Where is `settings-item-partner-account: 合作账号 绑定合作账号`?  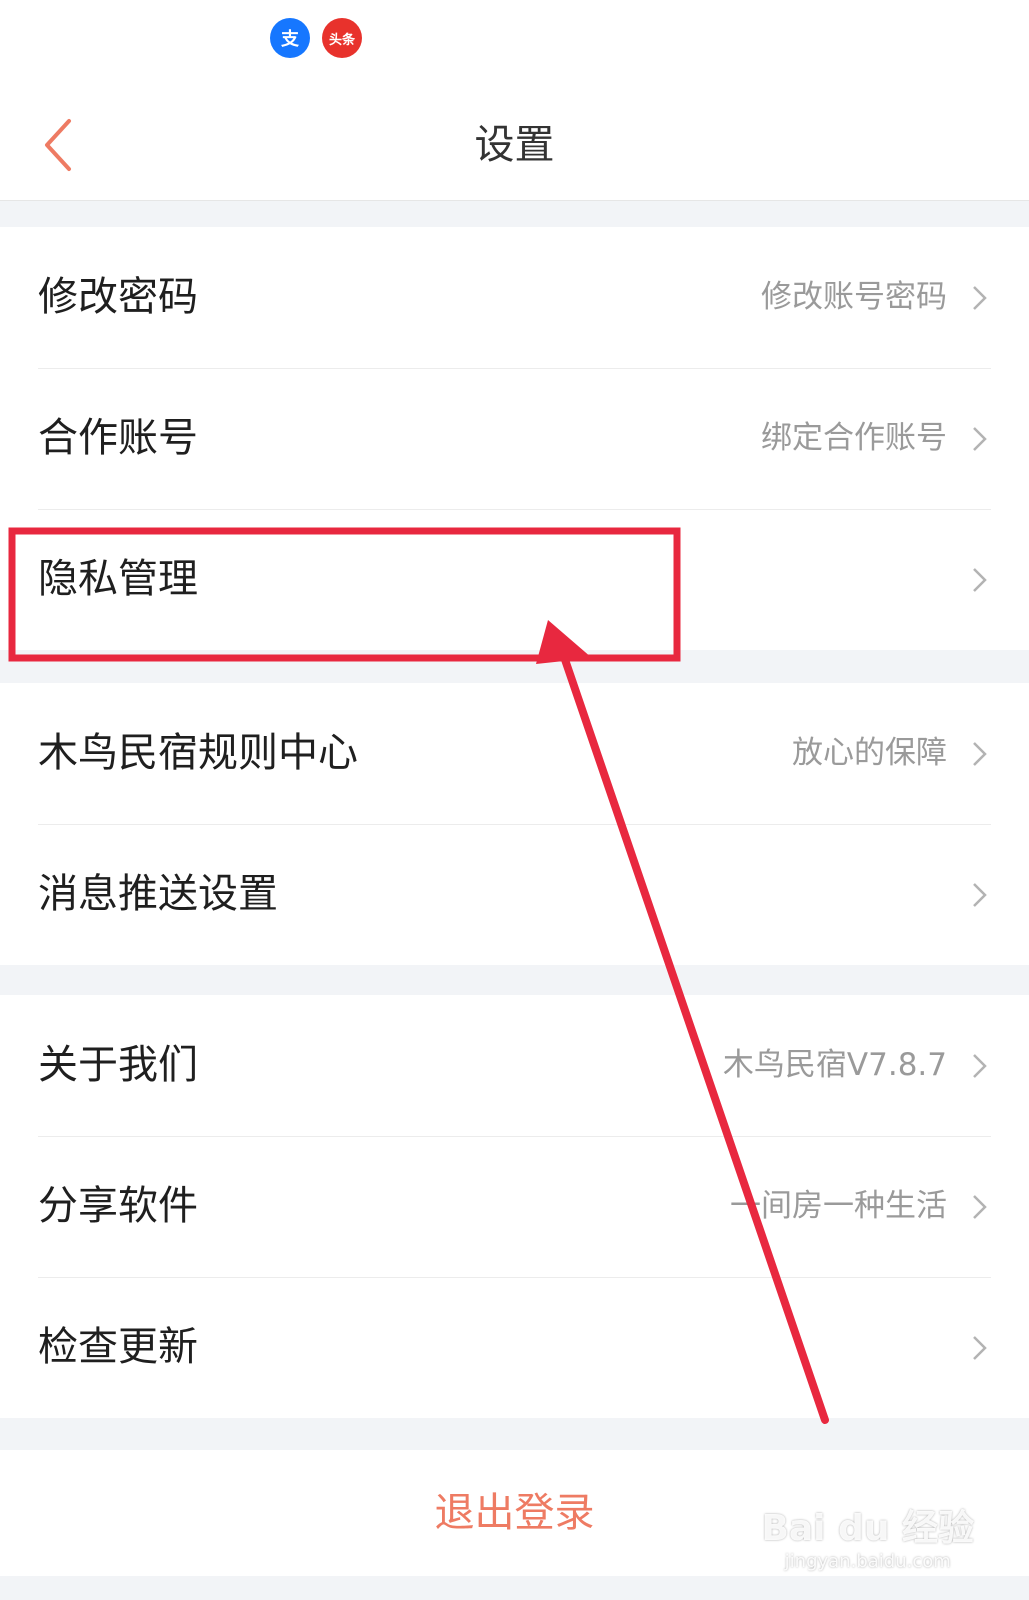
settings-item-partner-account: 合作账号 绑定合作账号 is located at coordinates (514, 438).